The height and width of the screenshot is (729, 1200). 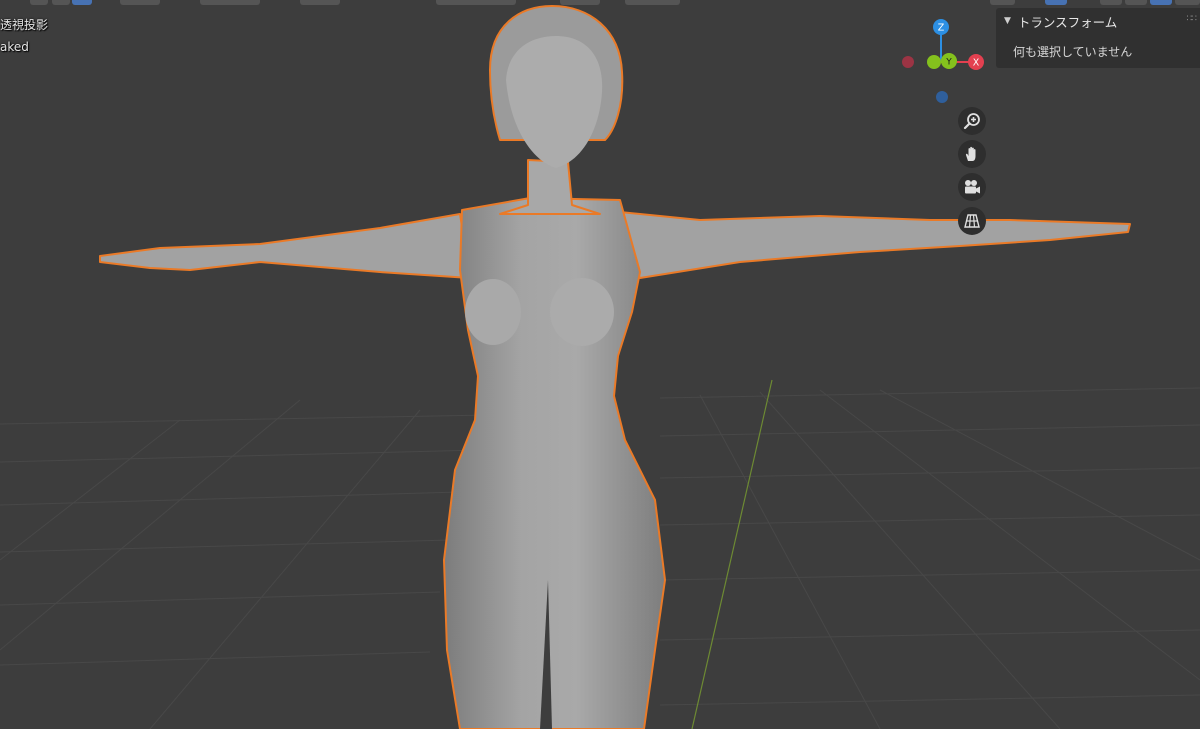 I want to click on y-axis-line, so click(x=732, y=554).